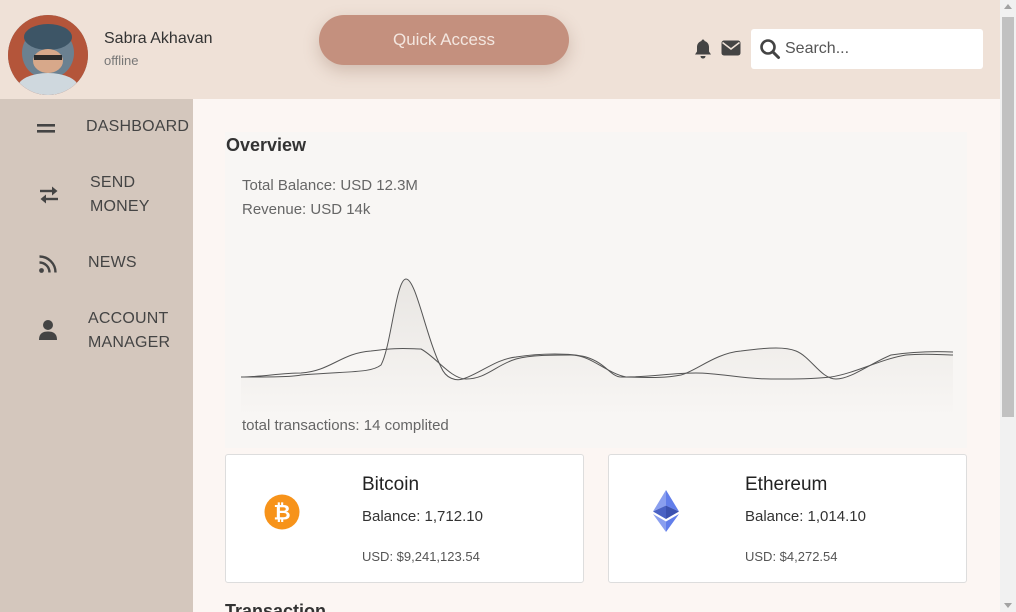 The height and width of the screenshot is (612, 1016). I want to click on sidebar-item-dashboard: DASHBOARD, so click(96, 128).